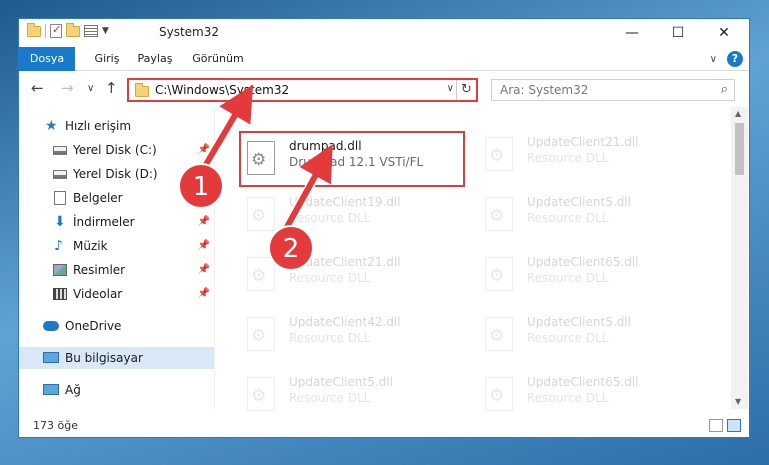 The width and height of the screenshot is (769, 465). I want to click on step-1-badge: 1, so click(201, 186).